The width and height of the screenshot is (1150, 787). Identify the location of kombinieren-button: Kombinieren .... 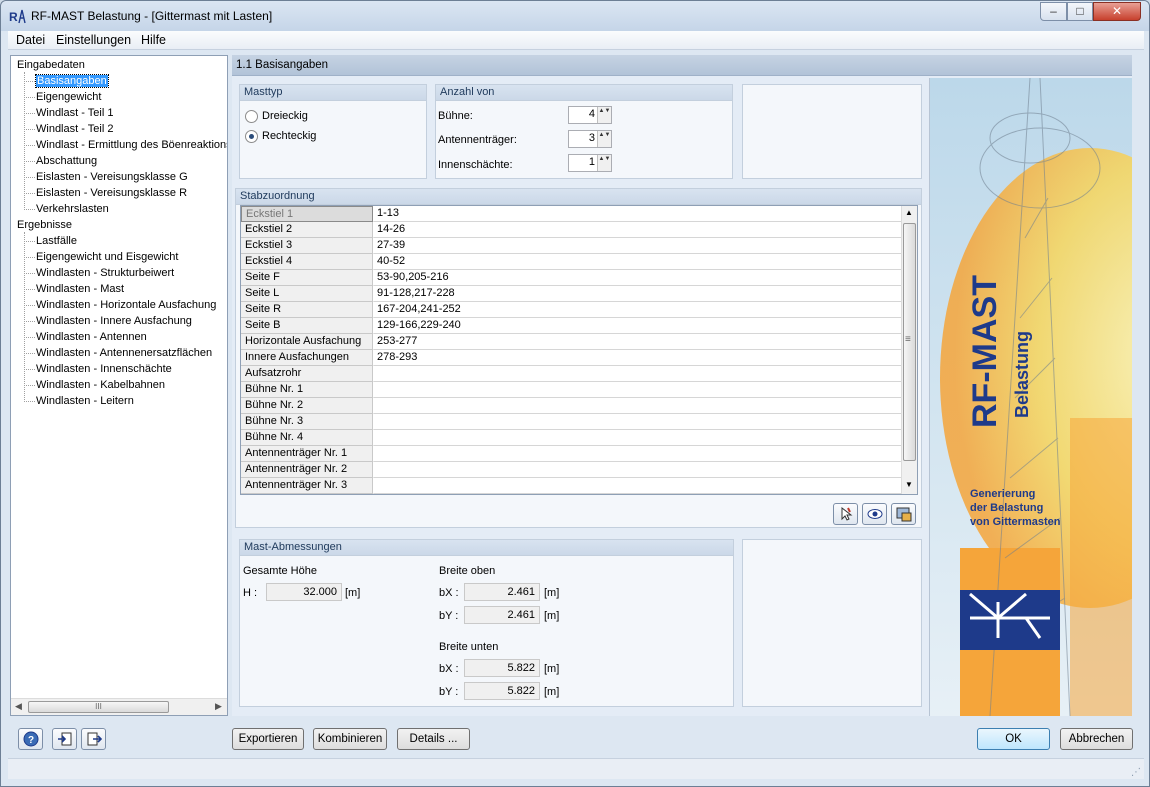
(350, 746).